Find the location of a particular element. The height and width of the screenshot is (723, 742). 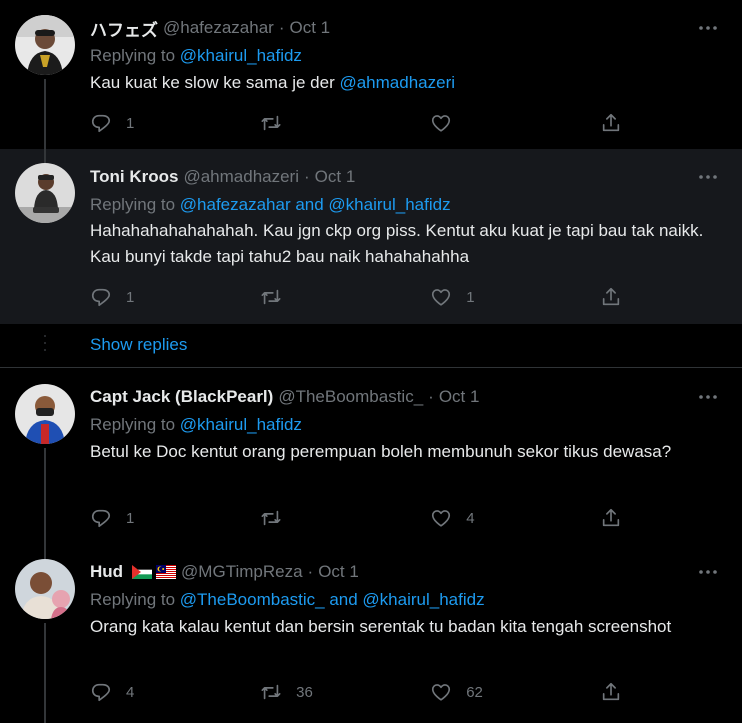

reply-button: 4 is located at coordinates (175, 692).